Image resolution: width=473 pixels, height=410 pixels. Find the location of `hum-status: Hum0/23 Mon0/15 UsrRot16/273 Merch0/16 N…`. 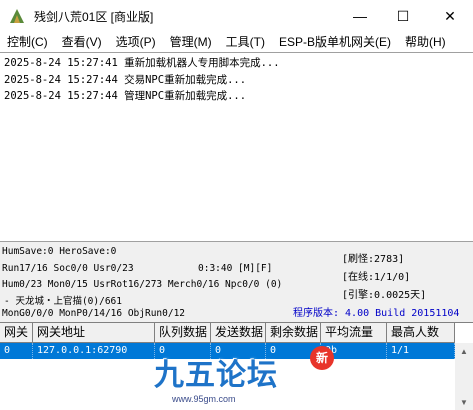

hum-status: Hum0/23 Mon0/15 UsrRot16/273 Merch0/16 N… is located at coordinates (142, 284).